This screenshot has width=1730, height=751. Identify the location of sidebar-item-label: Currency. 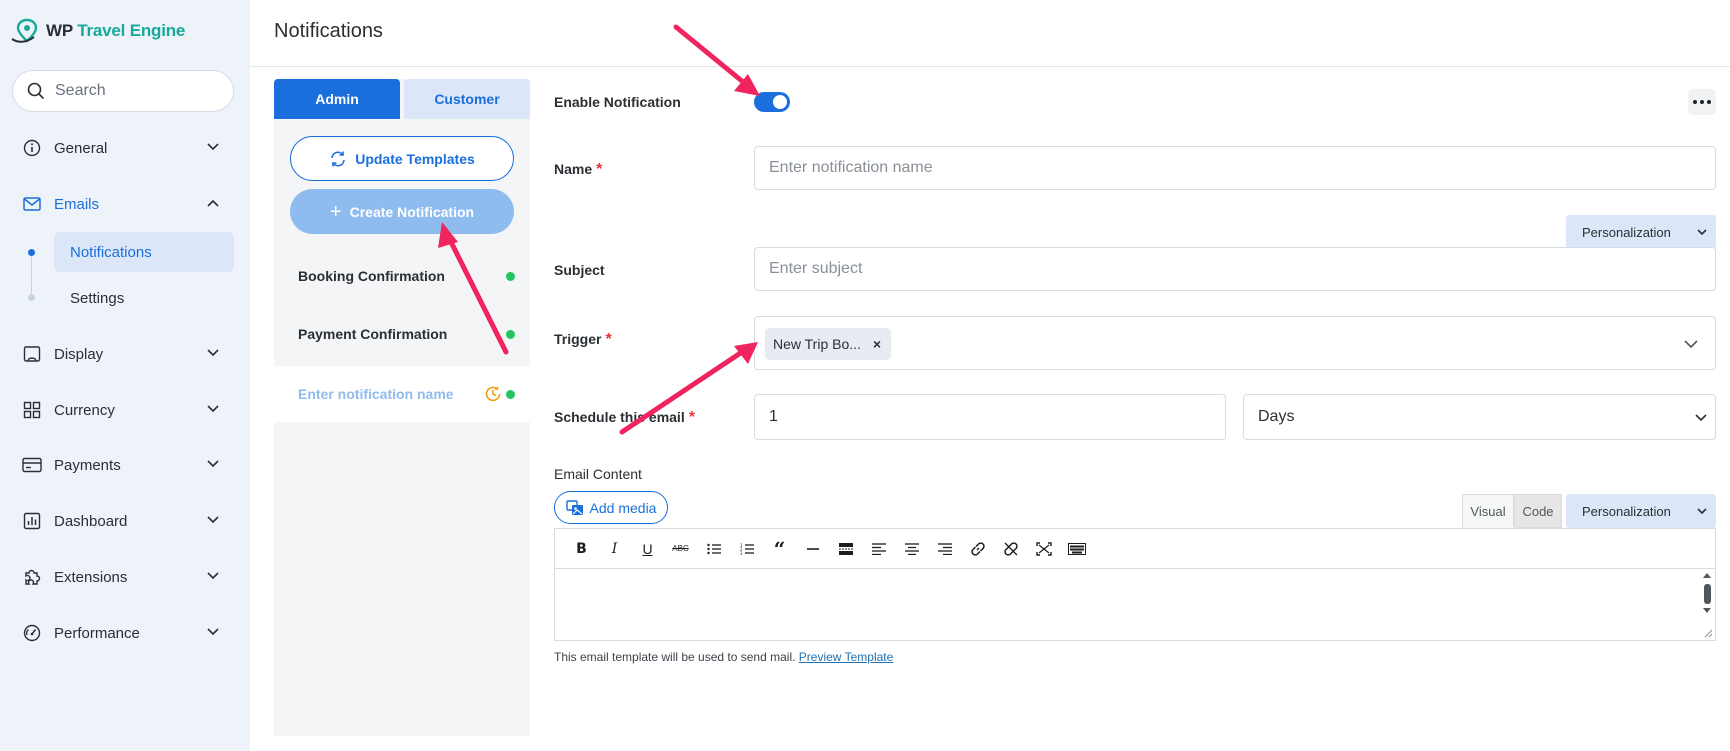
(84, 410).